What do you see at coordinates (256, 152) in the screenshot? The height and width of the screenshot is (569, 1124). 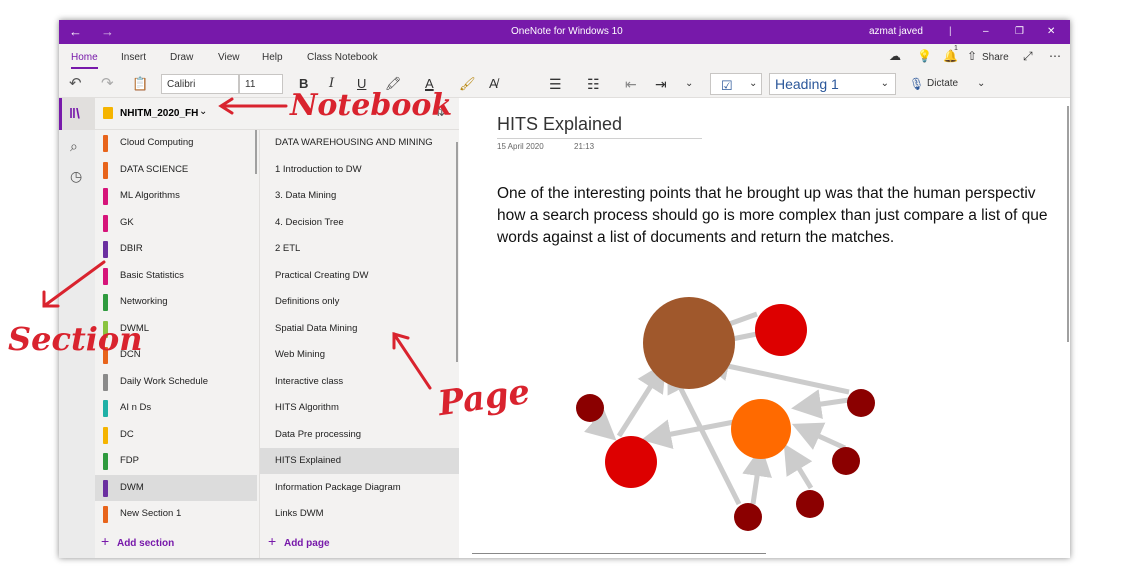 I see `section-scrollbar` at bounding box center [256, 152].